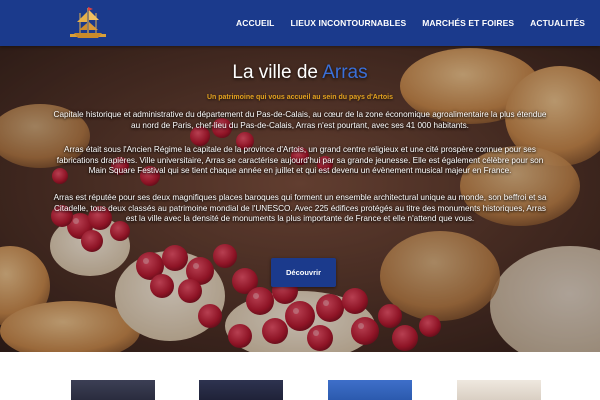  Describe the element at coordinates (303, 272) in the screenshot. I see `decouvrir-button: Découvrir` at that location.